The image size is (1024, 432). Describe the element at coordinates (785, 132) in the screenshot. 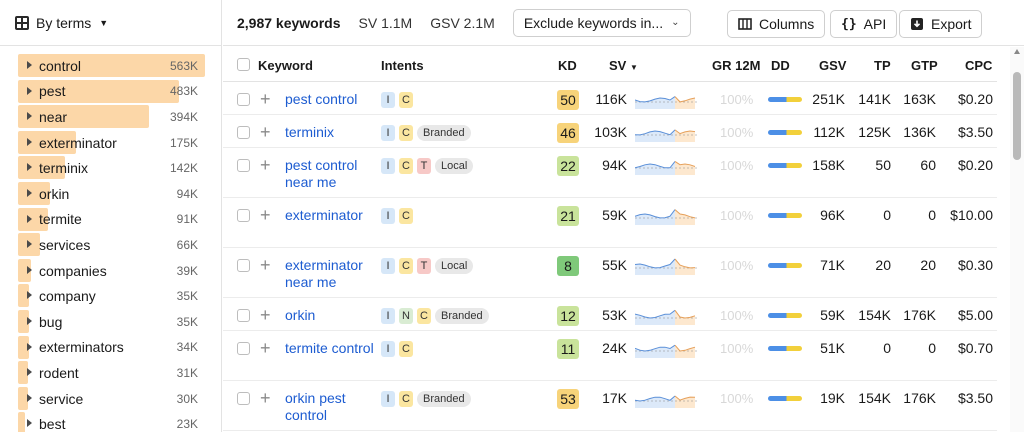

I see `dd-bar` at that location.